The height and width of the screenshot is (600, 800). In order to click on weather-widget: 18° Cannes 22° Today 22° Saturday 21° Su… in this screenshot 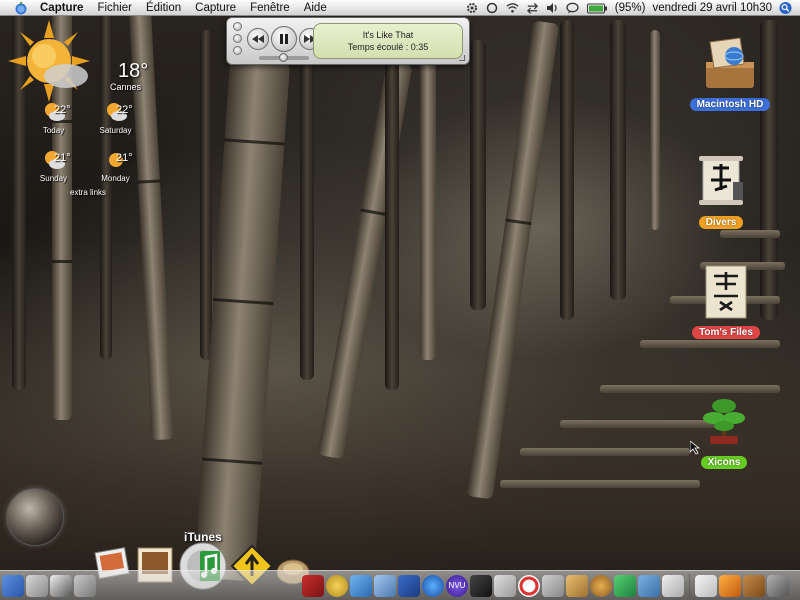, I will do `click(78, 108)`.